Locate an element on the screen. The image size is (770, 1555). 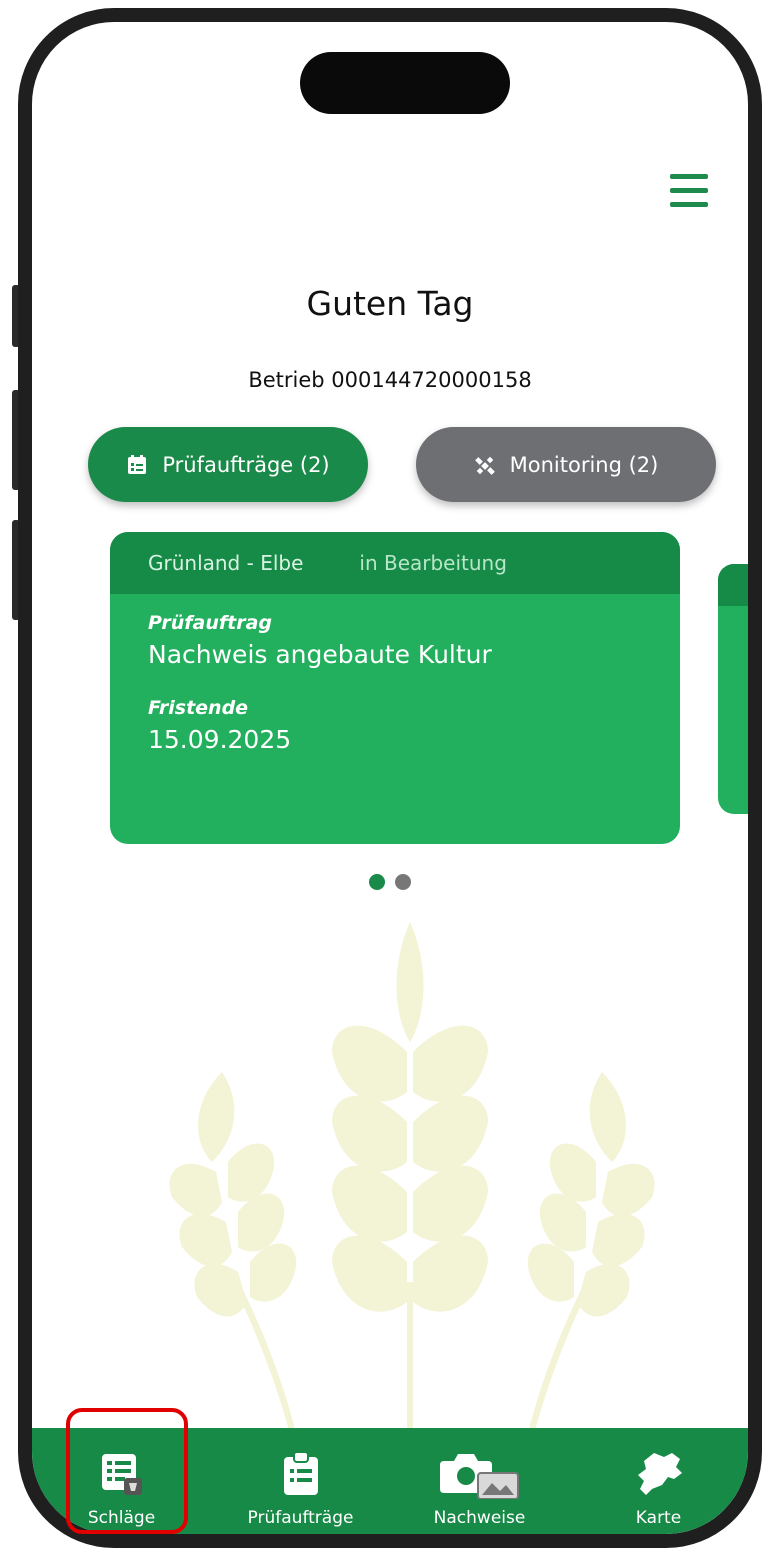
nav-item-karte: Karte is located at coordinates (659, 1489).